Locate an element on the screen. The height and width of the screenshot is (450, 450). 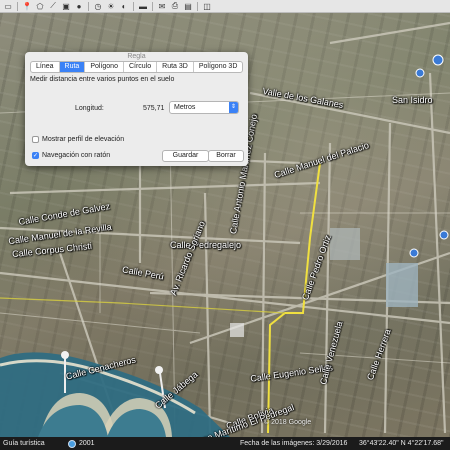
clear-button: Borrar is located at coordinates (226, 156).